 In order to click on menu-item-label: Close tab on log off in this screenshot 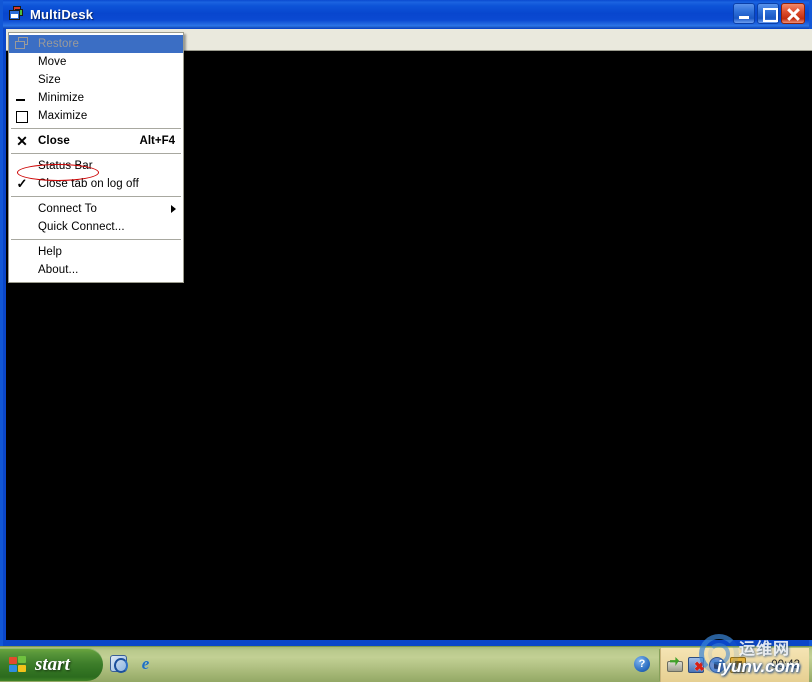, I will do `click(88, 184)`.